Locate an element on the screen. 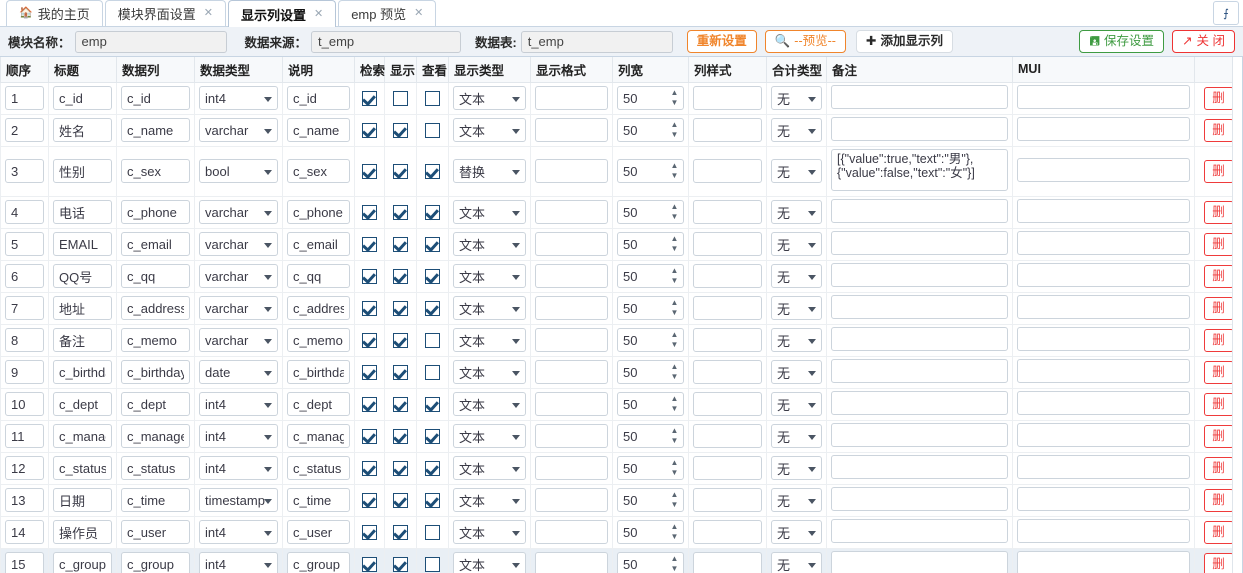 The width and height of the screenshot is (1243, 573). table-row: varchar 文本 50 ▲ ▼ 无 删 is located at coordinates (621, 276).